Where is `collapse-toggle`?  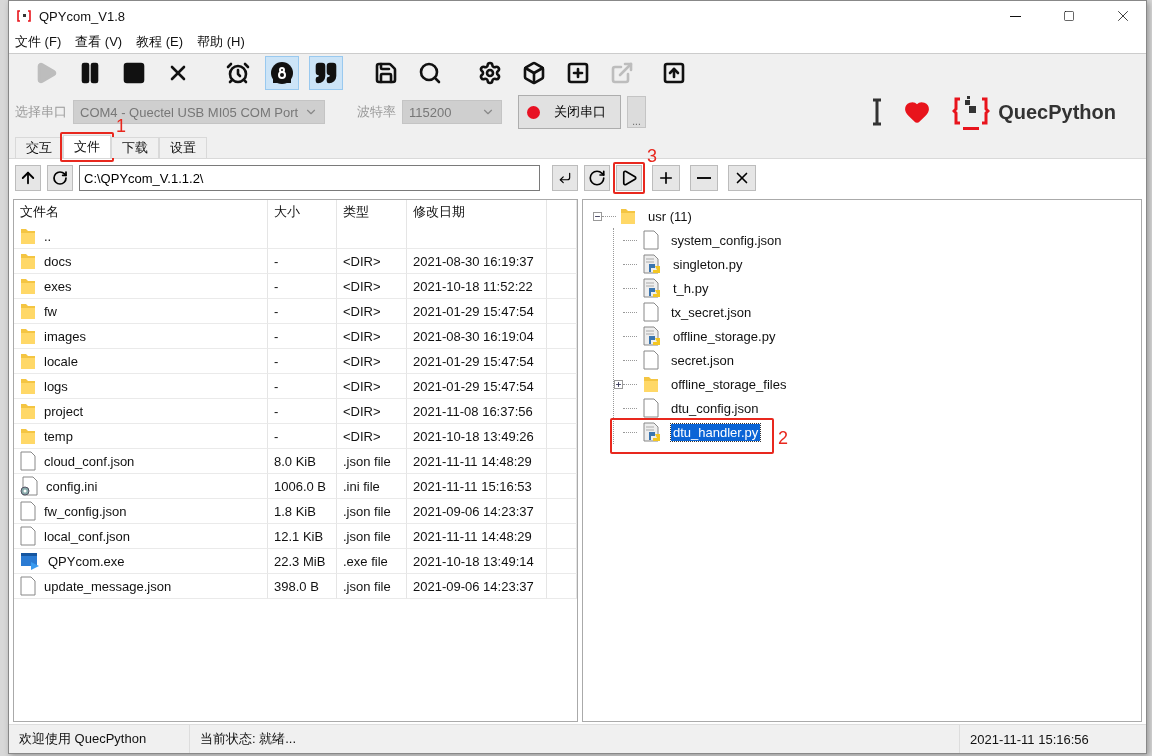 collapse-toggle is located at coordinates (597, 216).